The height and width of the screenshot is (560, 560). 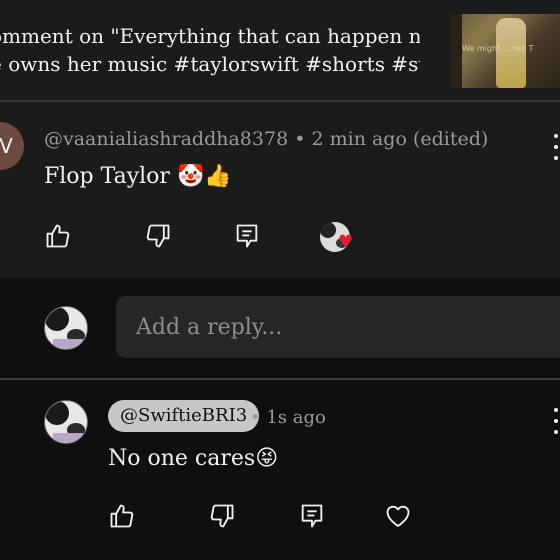 What do you see at coordinates (182, 458) in the screenshot?
I see `comment-text-content: No one cares` at bounding box center [182, 458].